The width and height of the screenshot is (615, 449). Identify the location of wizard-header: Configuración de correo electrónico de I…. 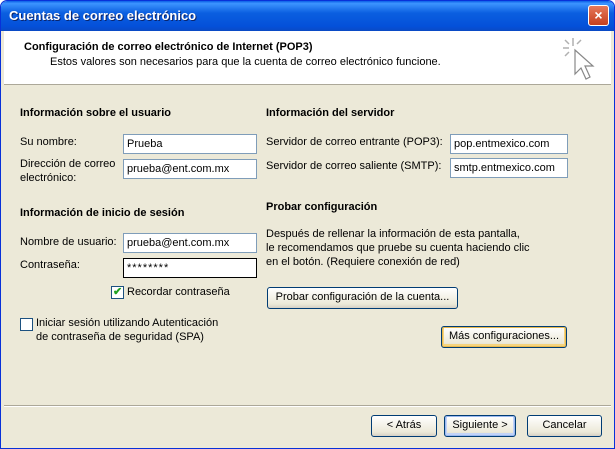
(307, 58).